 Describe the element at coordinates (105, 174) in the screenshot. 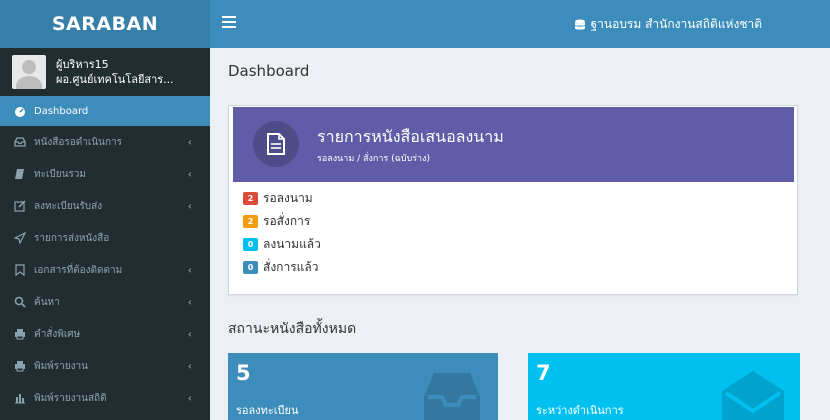

I see `sidebar-item-registry: ทะเบียนรวม ‹` at that location.